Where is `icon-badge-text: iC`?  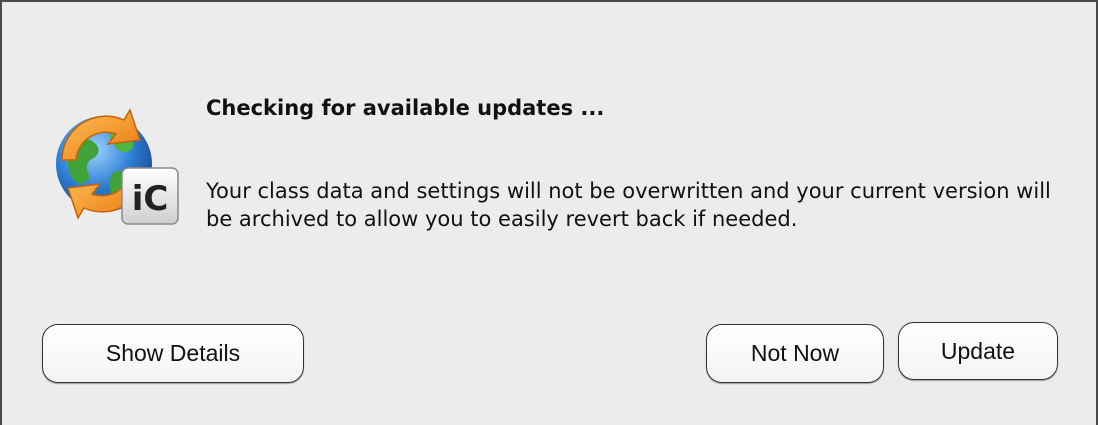
icon-badge-text: iC is located at coordinates (150, 199).